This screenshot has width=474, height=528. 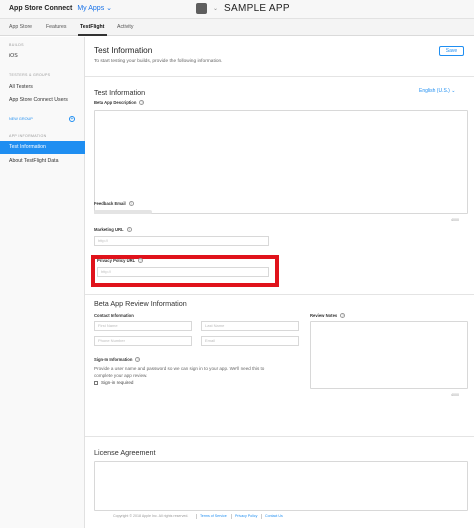 What do you see at coordinates (237, 27) in the screenshot?
I see `tab-bar: App Store Features TestFlight Activity` at bounding box center [237, 27].